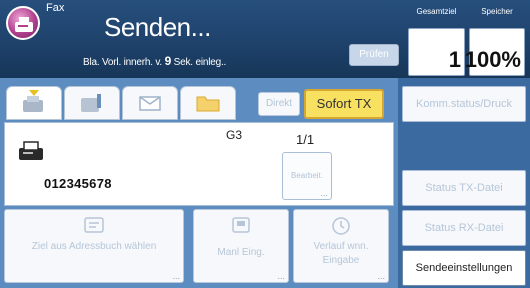  I want to click on app-name: Fax, so click(55, 8).